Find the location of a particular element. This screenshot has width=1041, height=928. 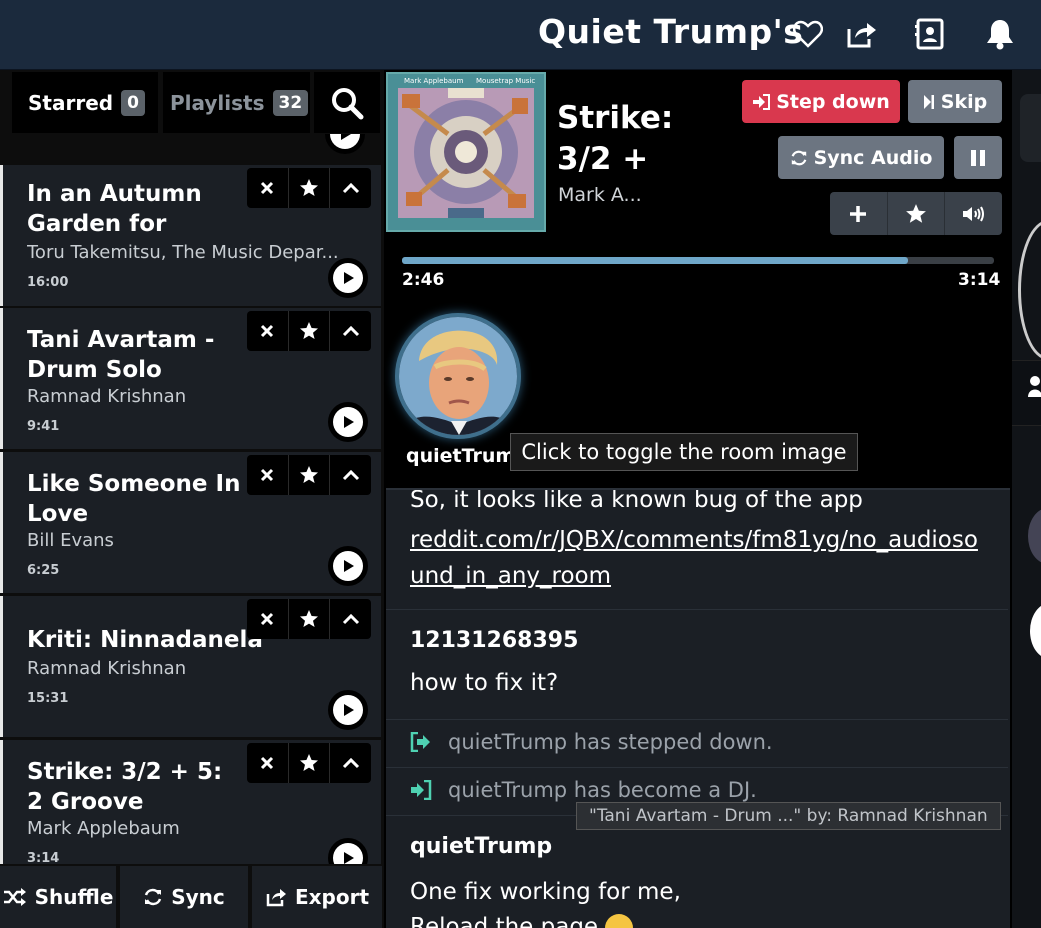

step-down-button: Step down is located at coordinates (821, 101).